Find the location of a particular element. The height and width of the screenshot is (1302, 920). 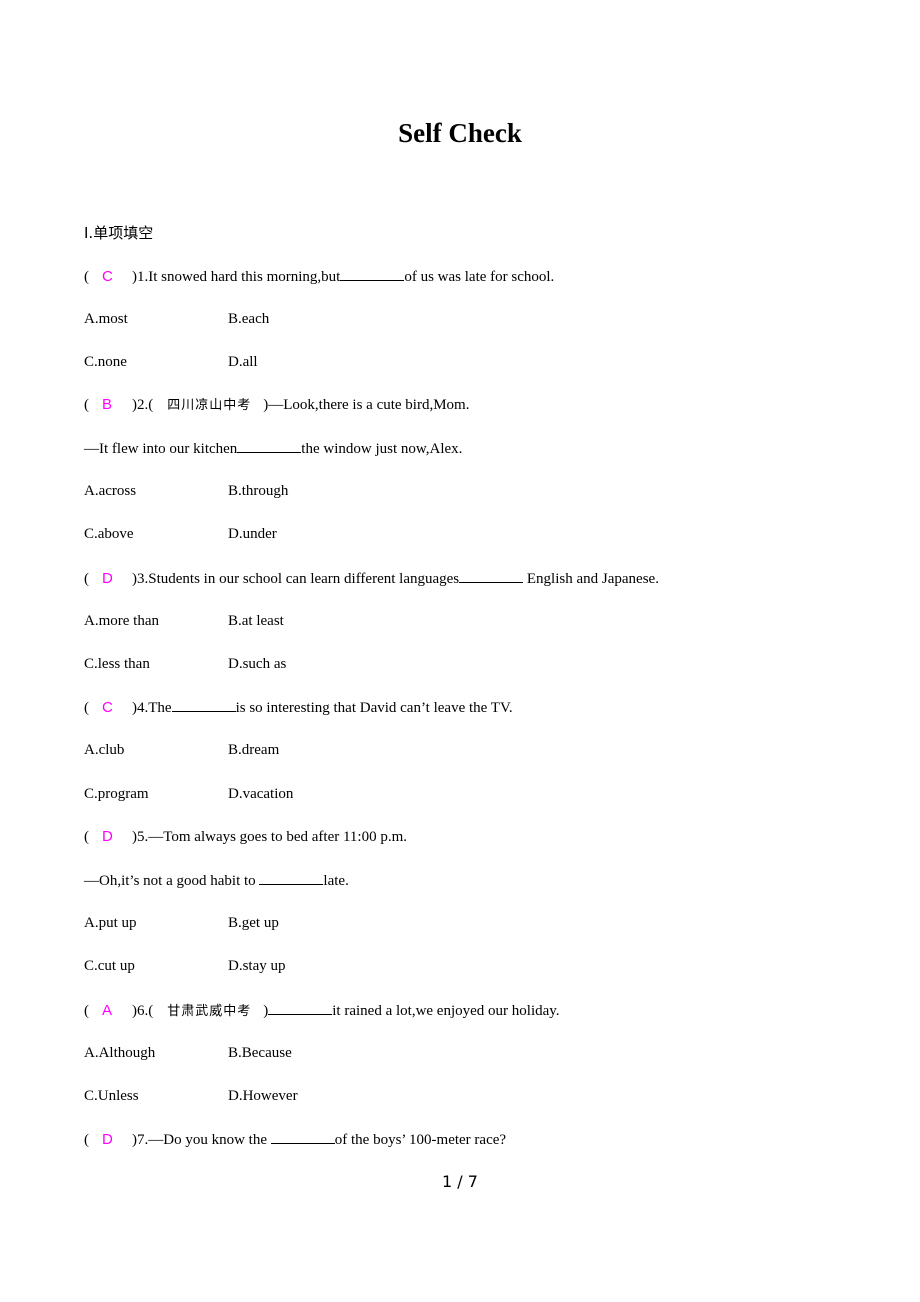

option-a: A.put up is located at coordinates (110, 923).